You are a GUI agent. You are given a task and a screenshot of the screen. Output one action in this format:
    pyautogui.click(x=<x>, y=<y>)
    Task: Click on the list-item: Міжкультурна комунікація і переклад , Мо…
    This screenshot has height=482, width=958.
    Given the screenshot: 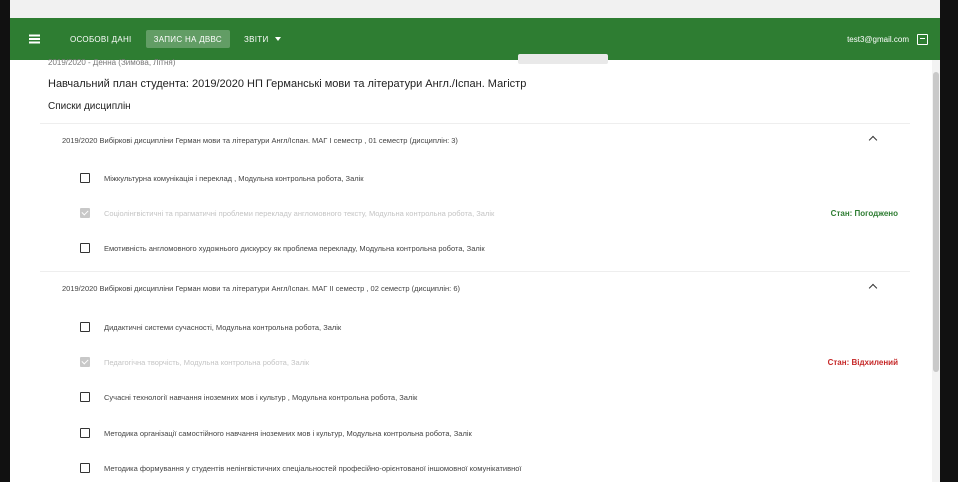 What is the action you would take?
    pyautogui.click(x=475, y=178)
    